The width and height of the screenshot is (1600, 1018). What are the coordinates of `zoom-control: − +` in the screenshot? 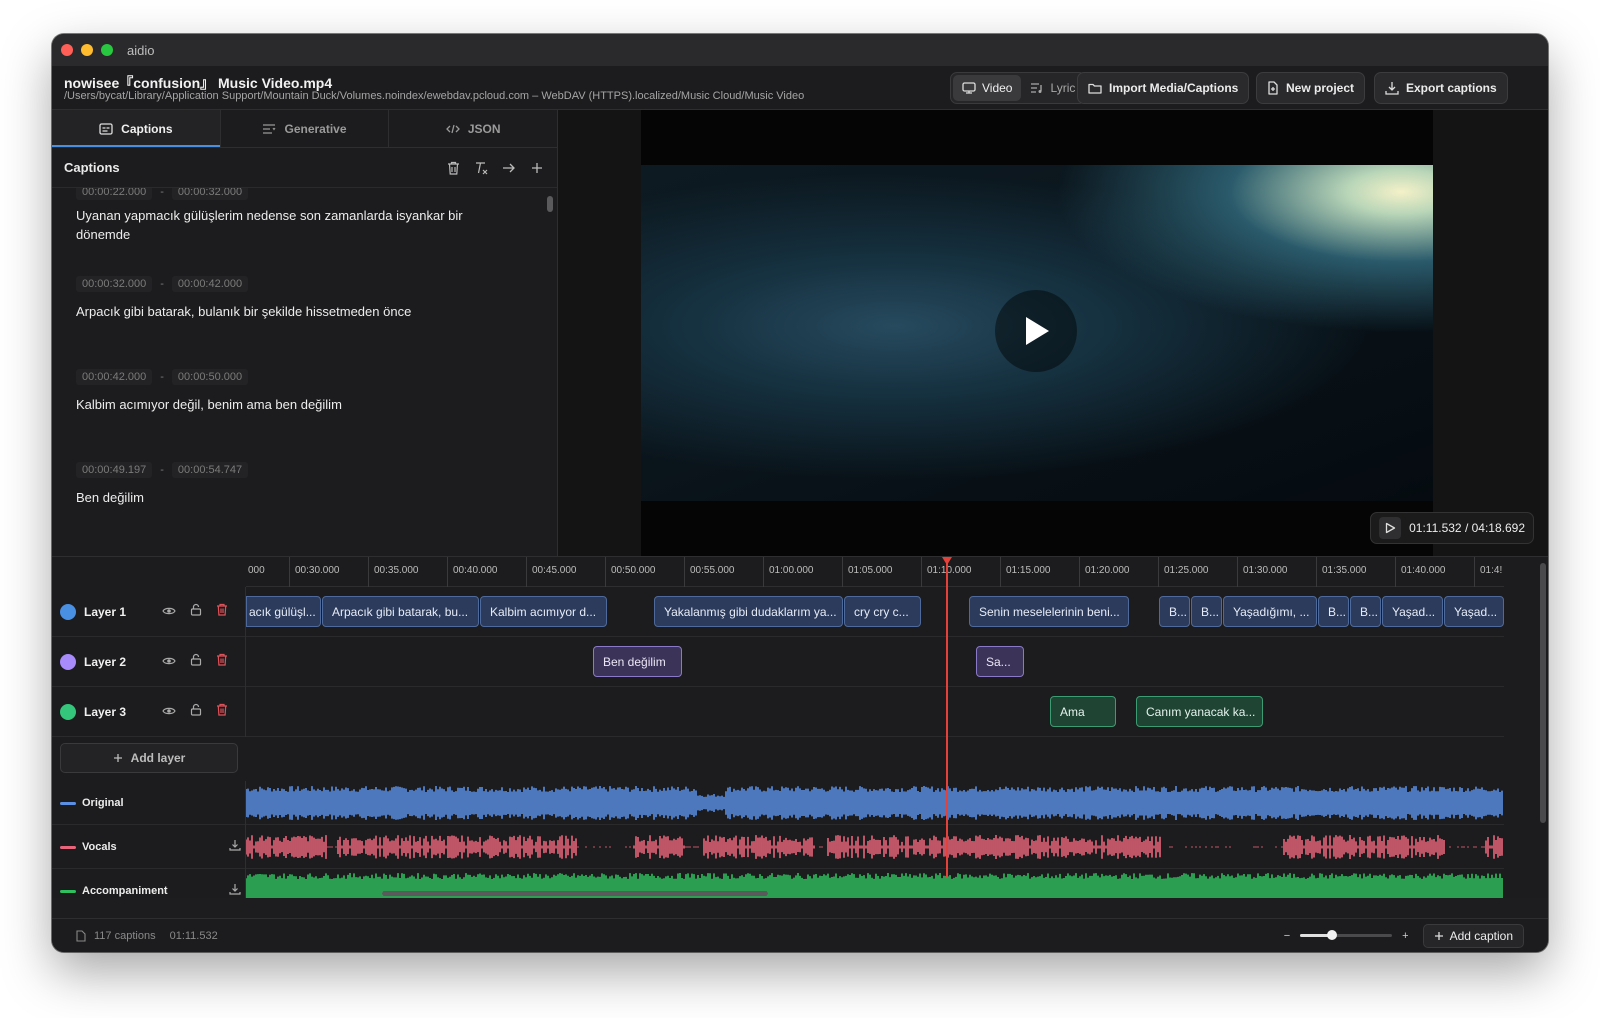 It's located at (1346, 936).